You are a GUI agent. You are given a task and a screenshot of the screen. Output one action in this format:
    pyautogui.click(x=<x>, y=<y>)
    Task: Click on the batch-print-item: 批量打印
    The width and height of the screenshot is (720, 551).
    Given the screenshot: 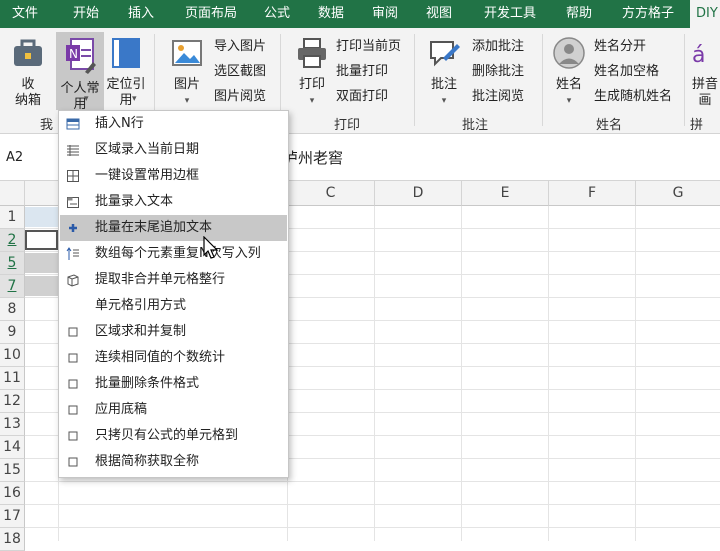 What is the action you would take?
    pyautogui.click(x=362, y=72)
    